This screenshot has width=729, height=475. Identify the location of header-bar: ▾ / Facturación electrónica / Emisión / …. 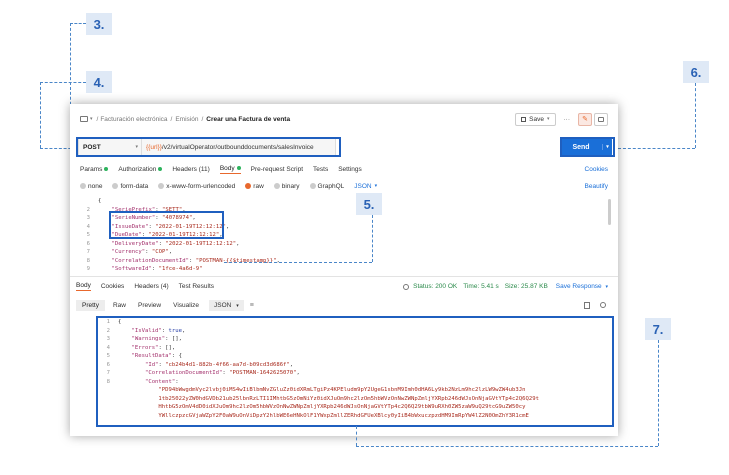
(344, 119).